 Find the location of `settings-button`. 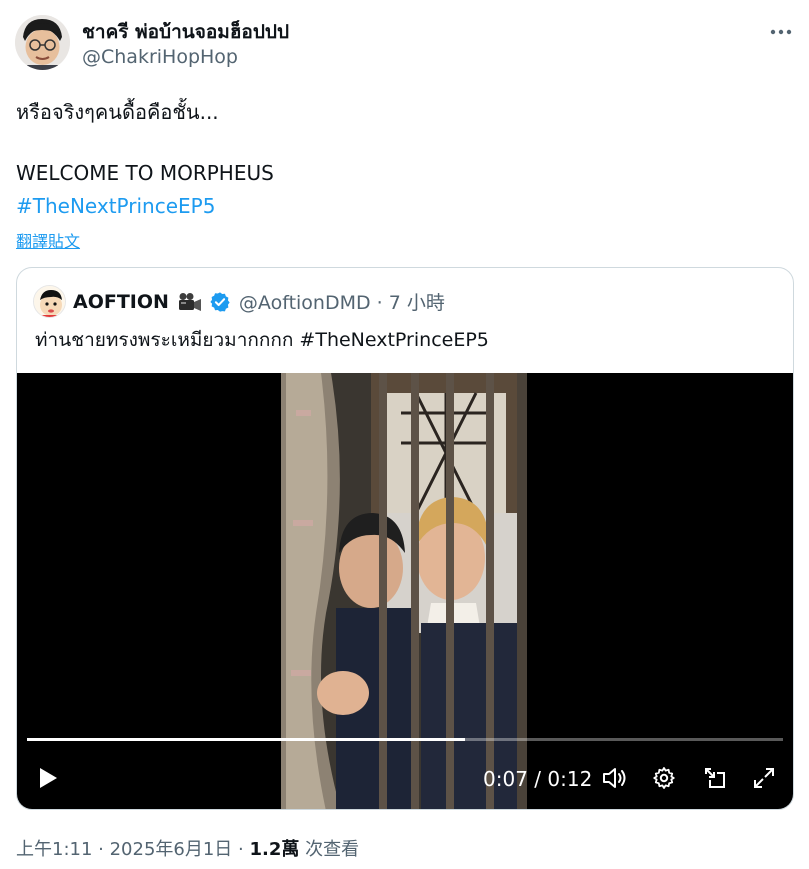

settings-button is located at coordinates (664, 780).